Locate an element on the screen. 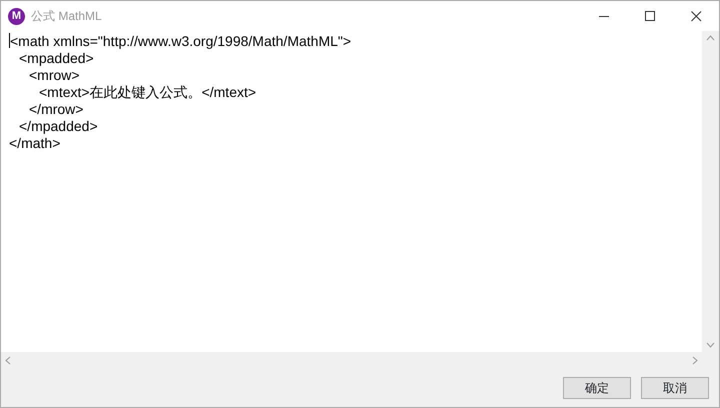 The width and height of the screenshot is (720, 408). scroll-up-icon is located at coordinates (710, 38).